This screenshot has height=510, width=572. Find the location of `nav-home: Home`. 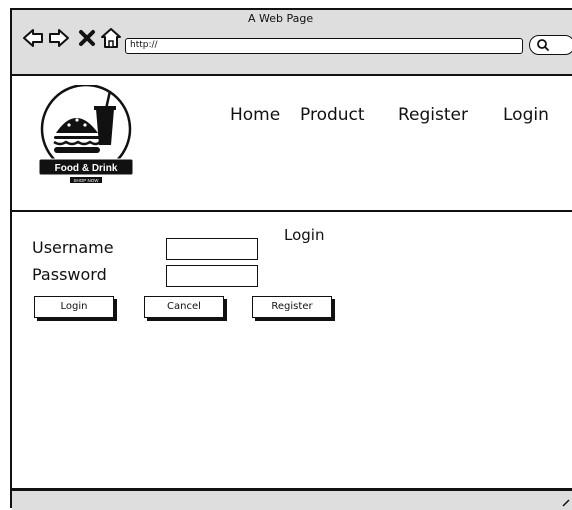

nav-home: Home is located at coordinates (255, 115).